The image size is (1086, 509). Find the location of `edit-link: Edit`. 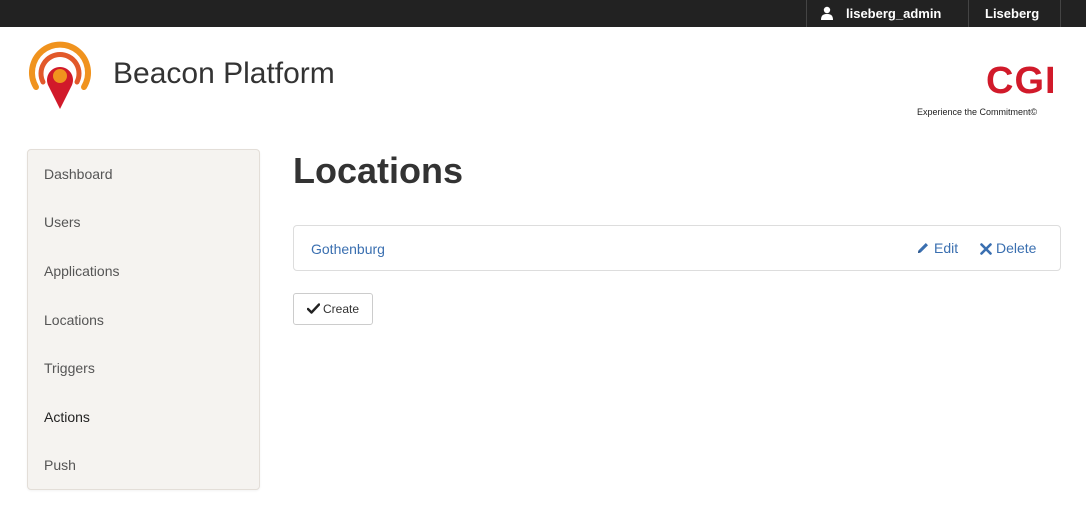

edit-link: Edit is located at coordinates (937, 248).